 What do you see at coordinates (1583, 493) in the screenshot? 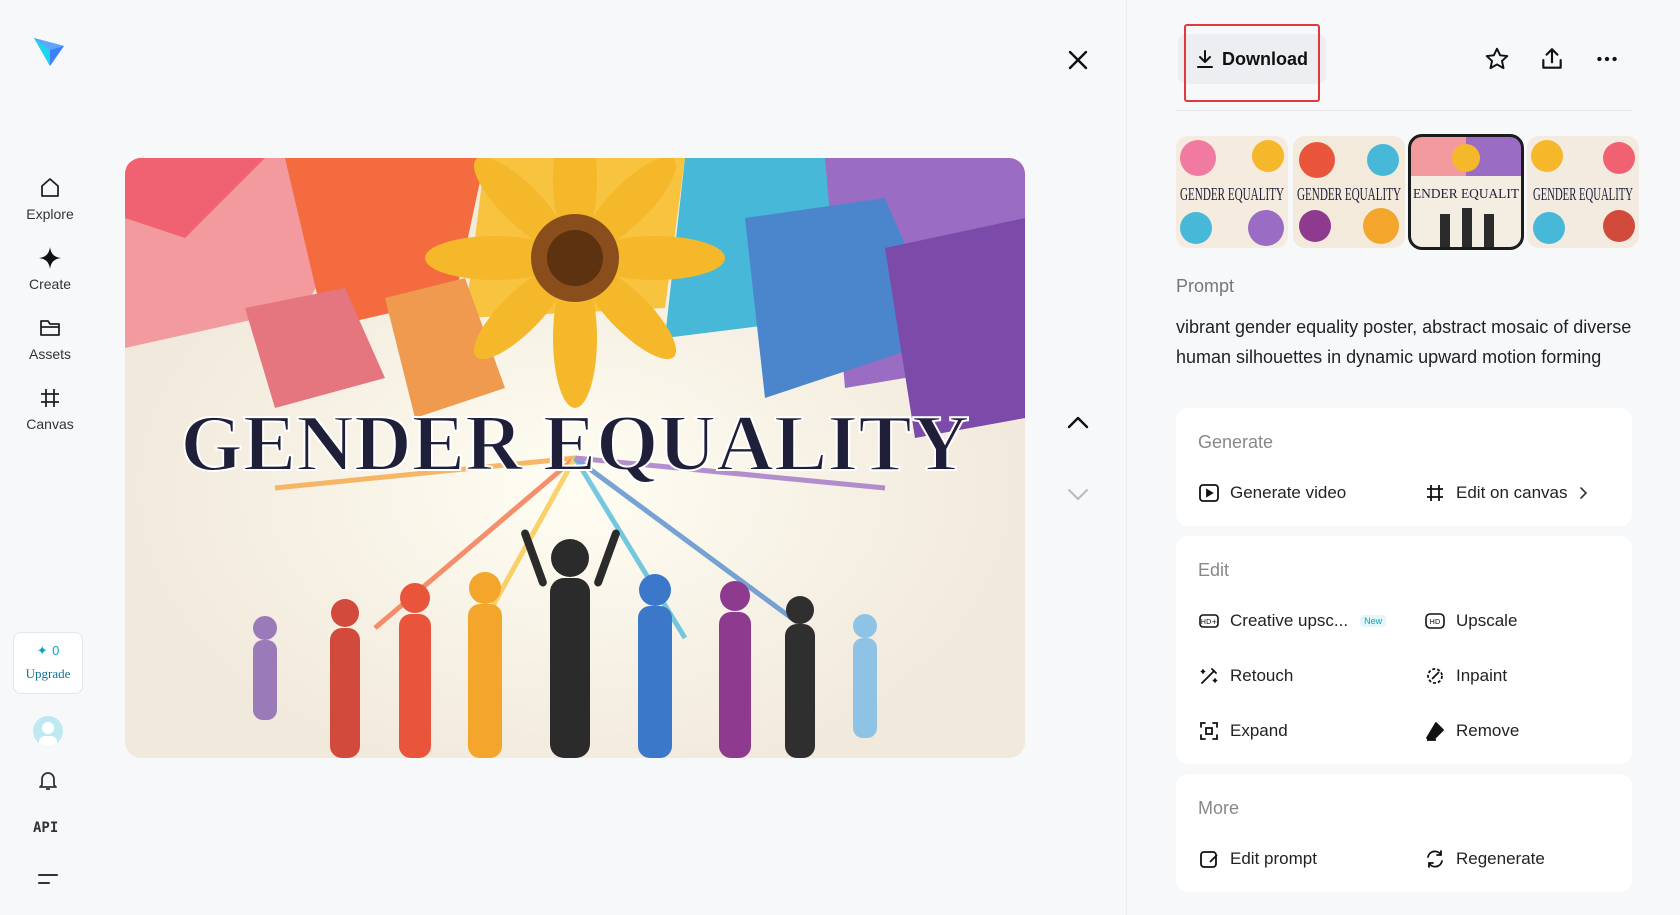
I see `chevron-right-icon` at bounding box center [1583, 493].